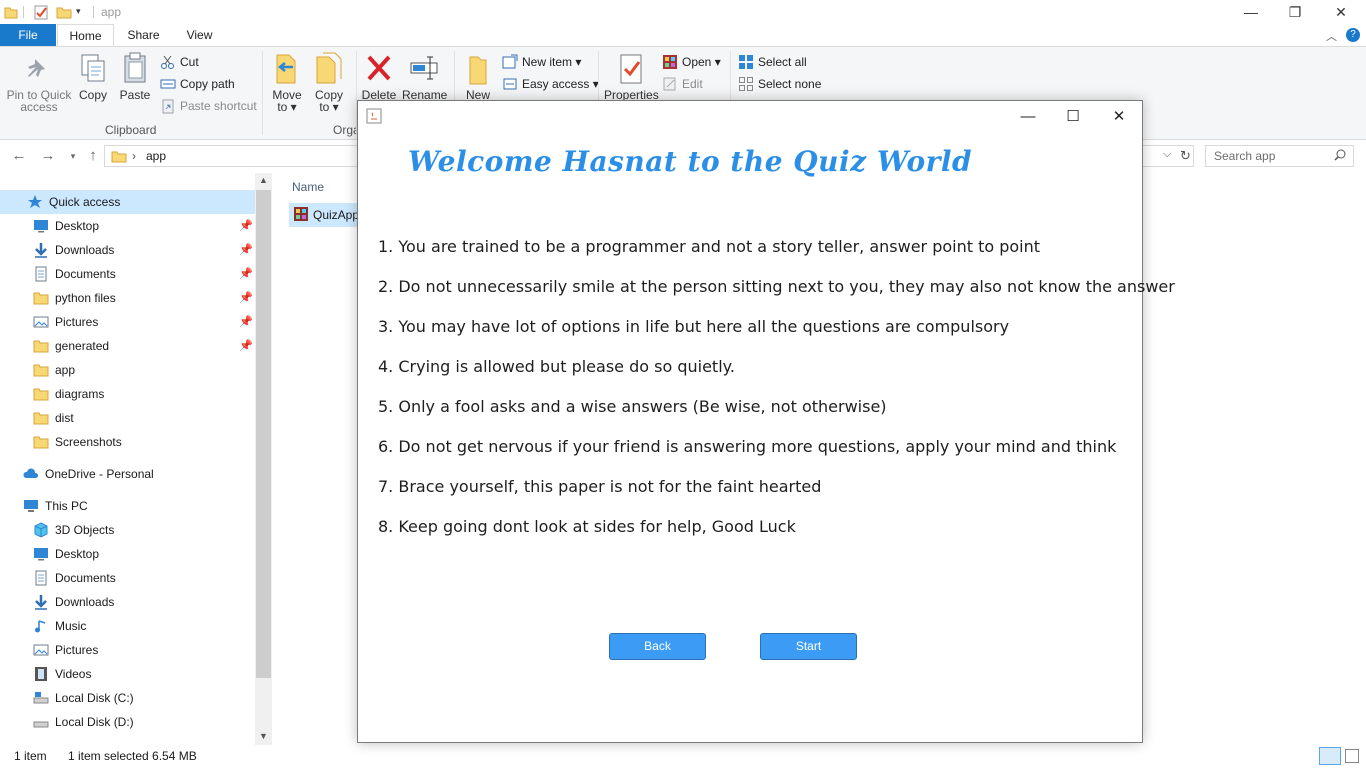 This screenshot has width=1366, height=768. Describe the element at coordinates (1073, 116) in the screenshot. I see `dialog-maximize-button: ☐` at that location.